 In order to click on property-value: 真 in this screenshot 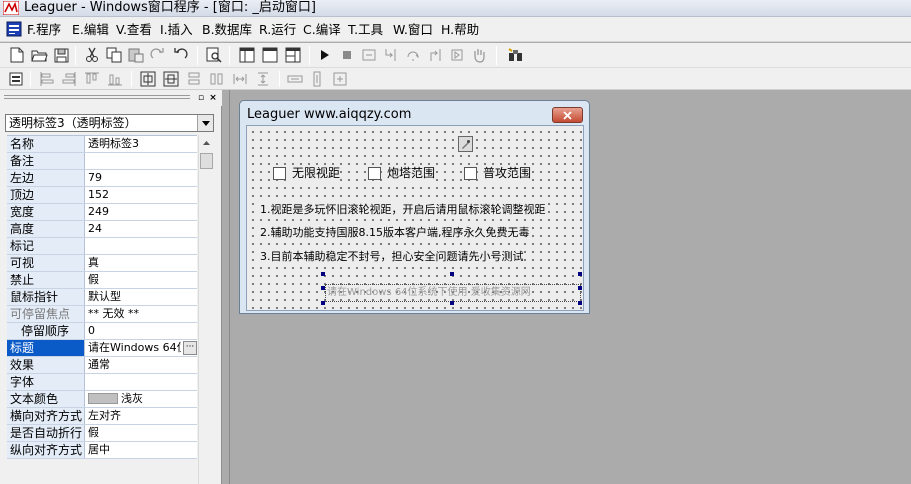, I will do `click(141, 263)`.